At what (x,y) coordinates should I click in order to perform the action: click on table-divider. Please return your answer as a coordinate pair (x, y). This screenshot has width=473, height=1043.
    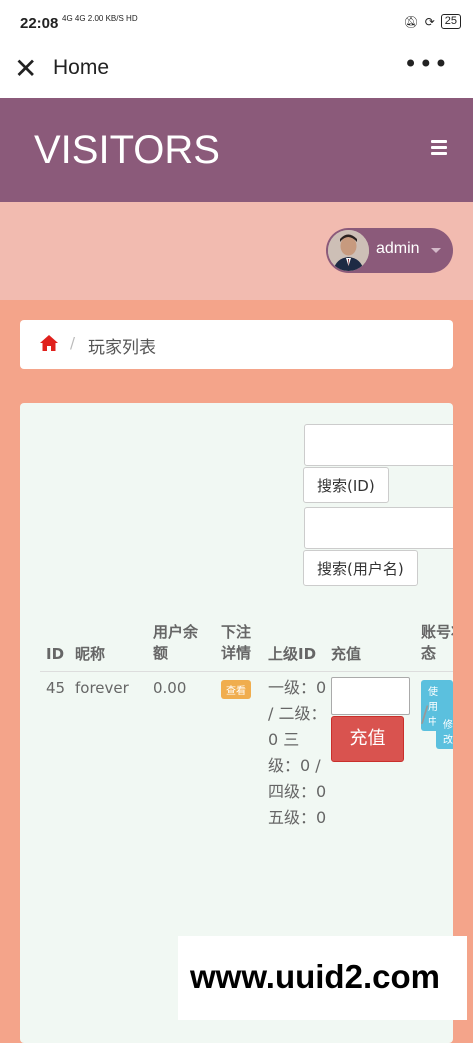
    Looking at the image, I should click on (246, 671).